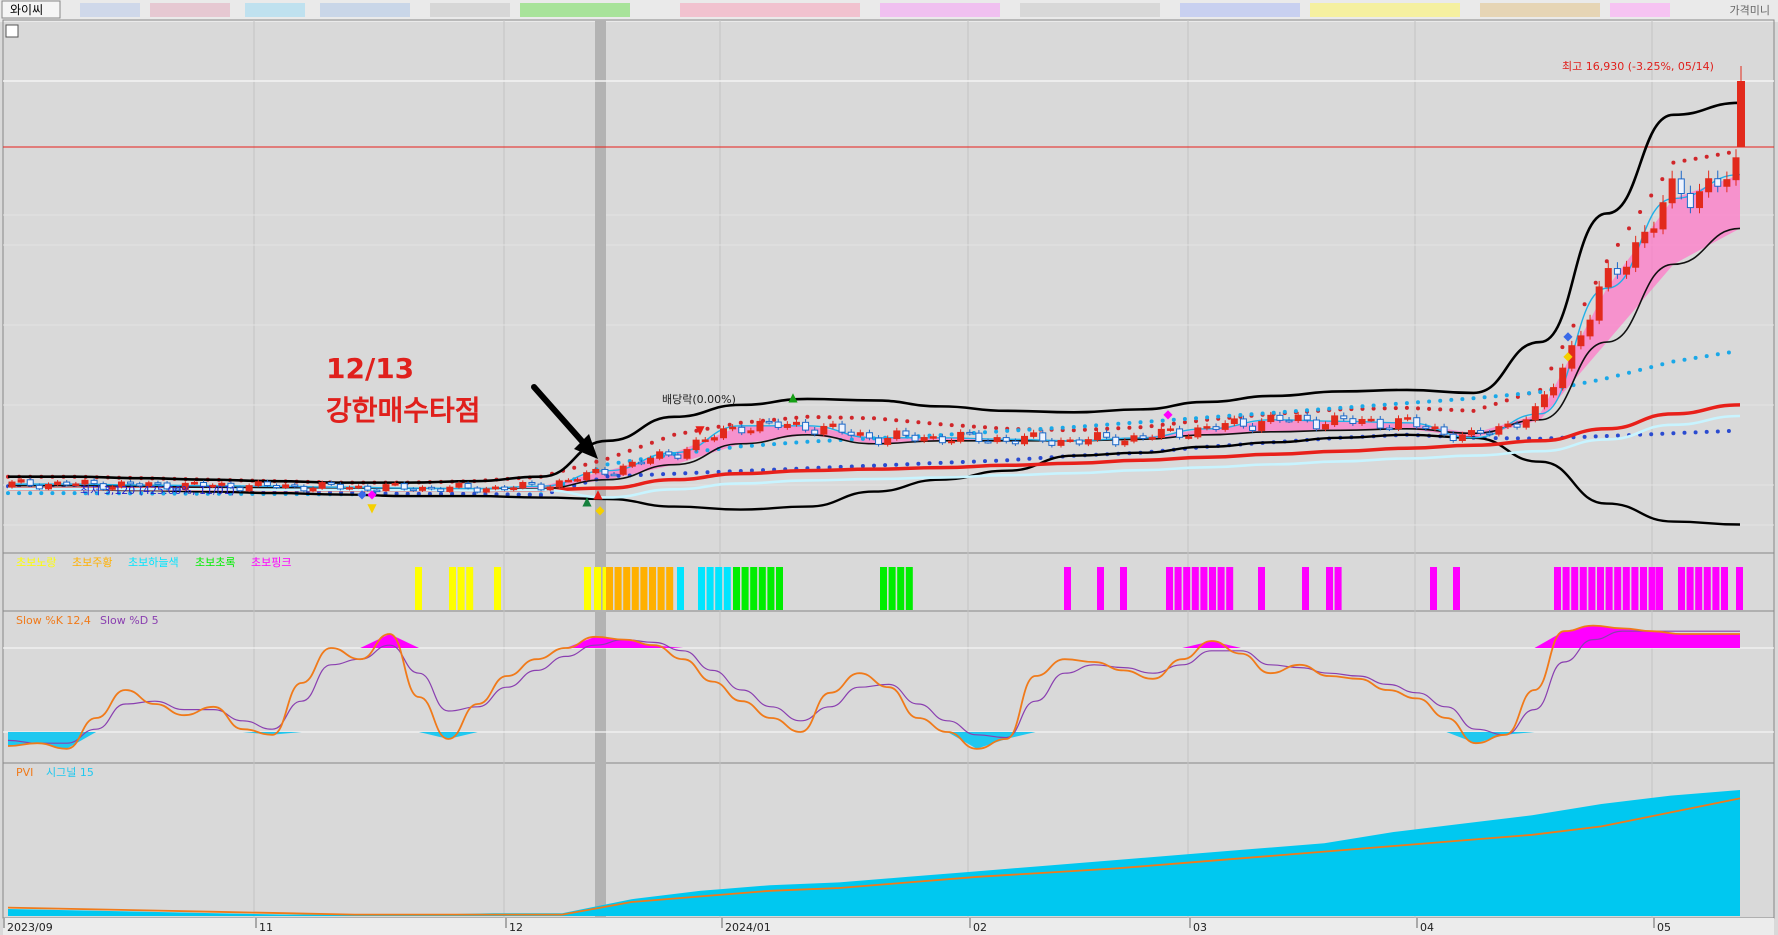  What do you see at coordinates (24, 772) in the screenshot?
I see `pvi-legend: PVI` at bounding box center [24, 772].